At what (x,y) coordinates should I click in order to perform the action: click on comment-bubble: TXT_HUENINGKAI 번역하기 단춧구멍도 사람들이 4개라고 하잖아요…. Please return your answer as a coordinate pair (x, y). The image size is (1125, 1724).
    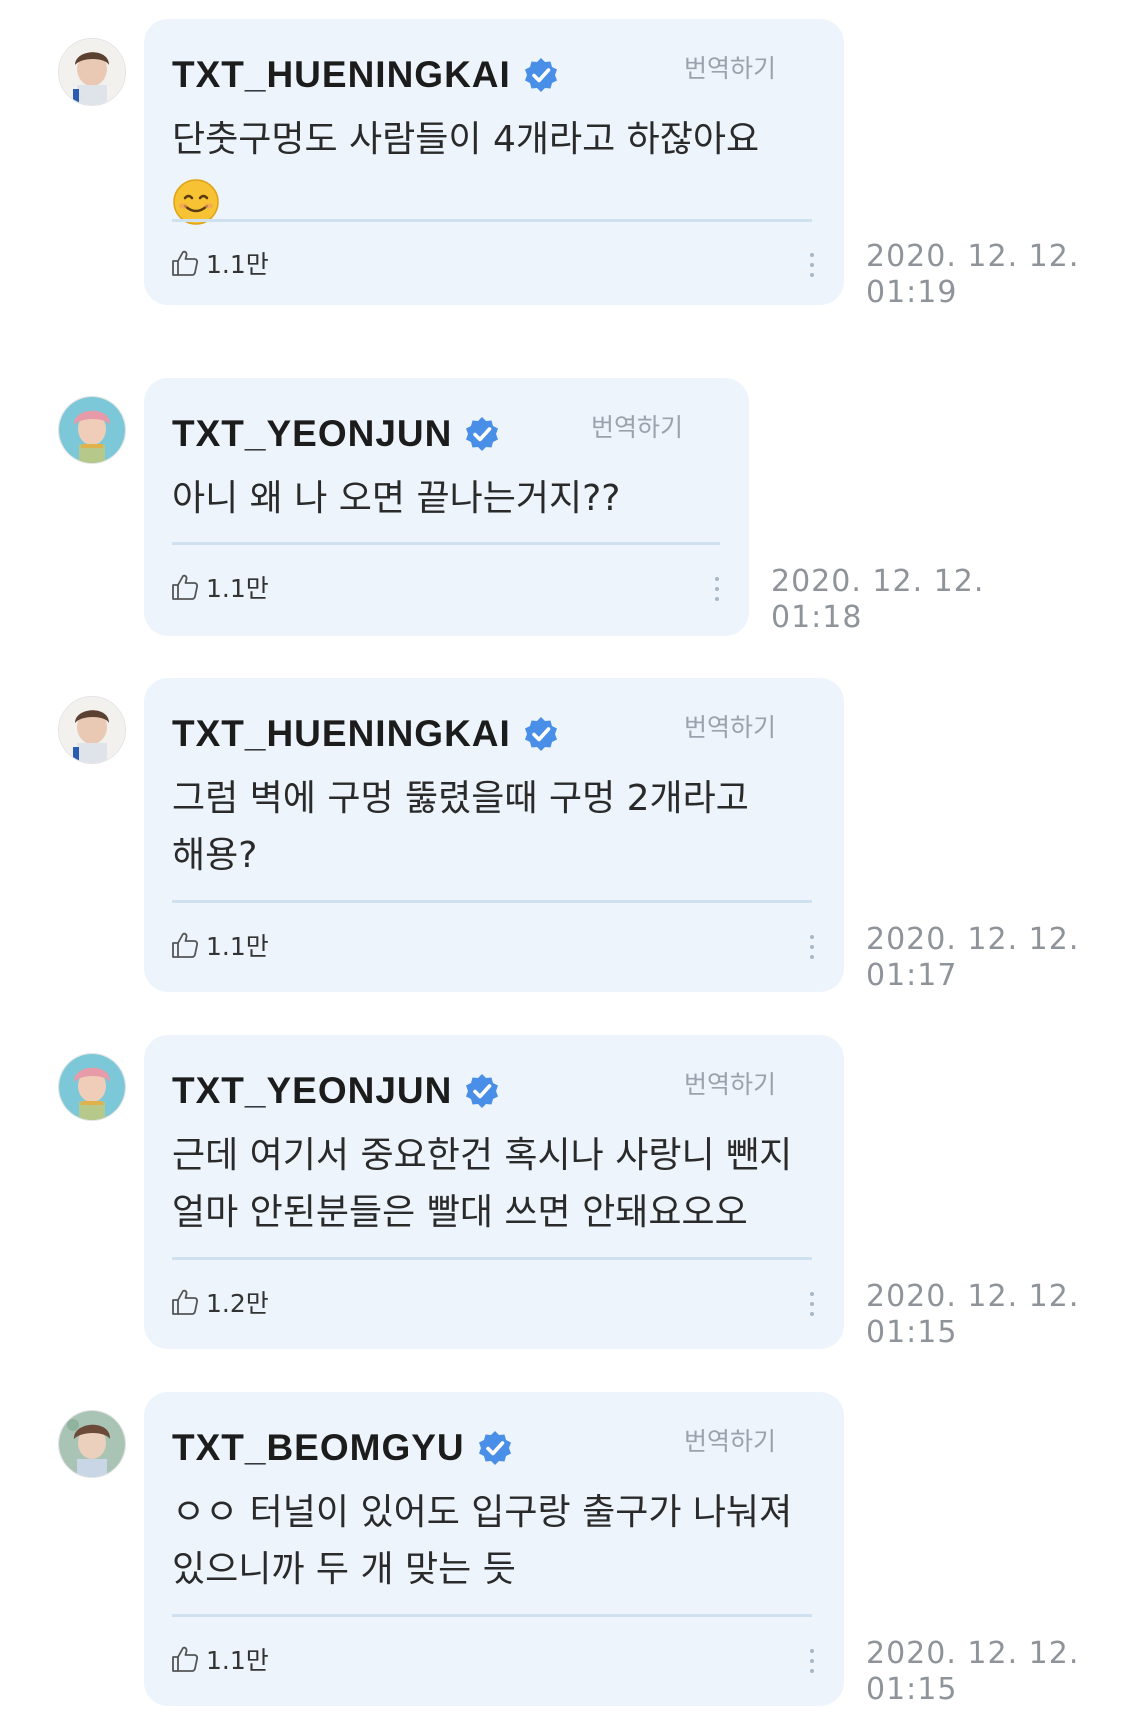
    Looking at the image, I should click on (494, 162).